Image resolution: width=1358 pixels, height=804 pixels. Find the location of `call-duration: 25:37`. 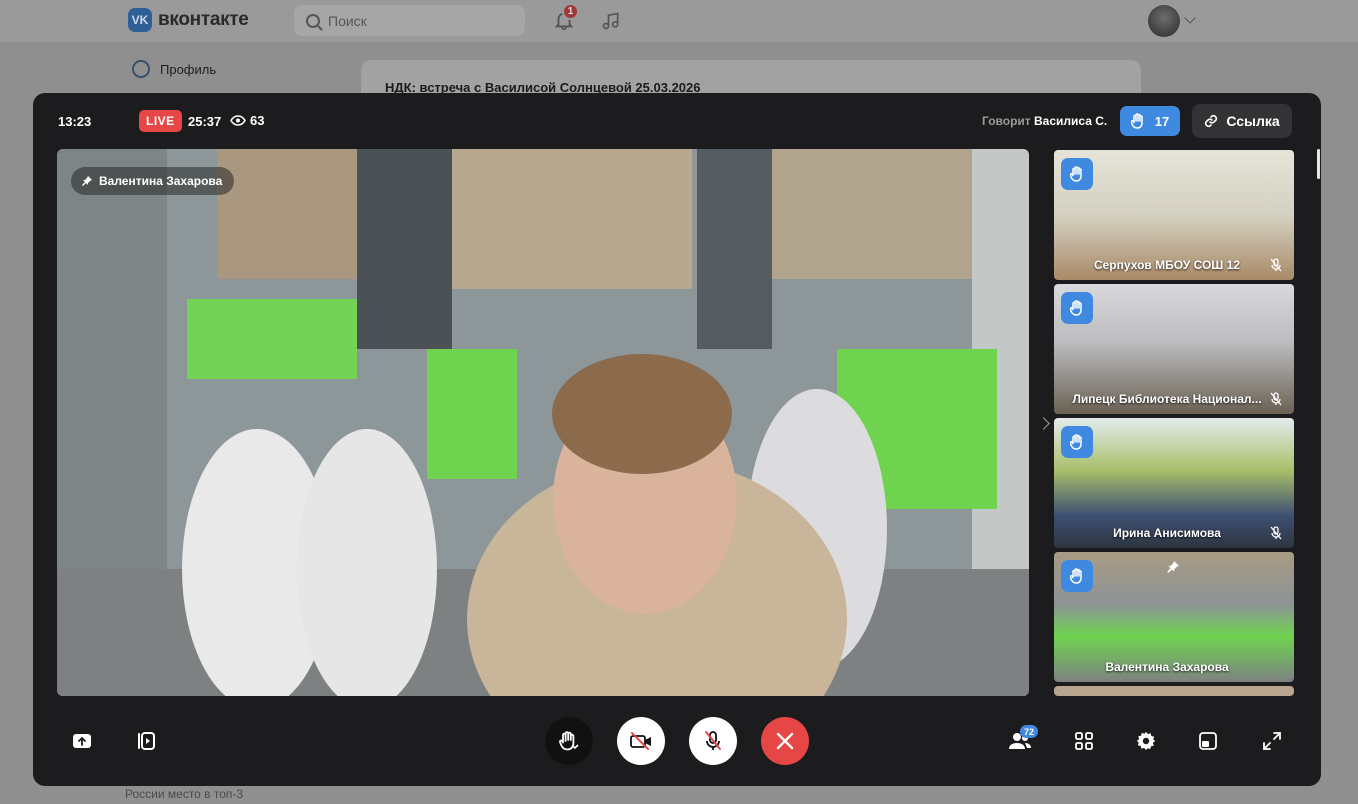

call-duration: 25:37 is located at coordinates (205, 121).